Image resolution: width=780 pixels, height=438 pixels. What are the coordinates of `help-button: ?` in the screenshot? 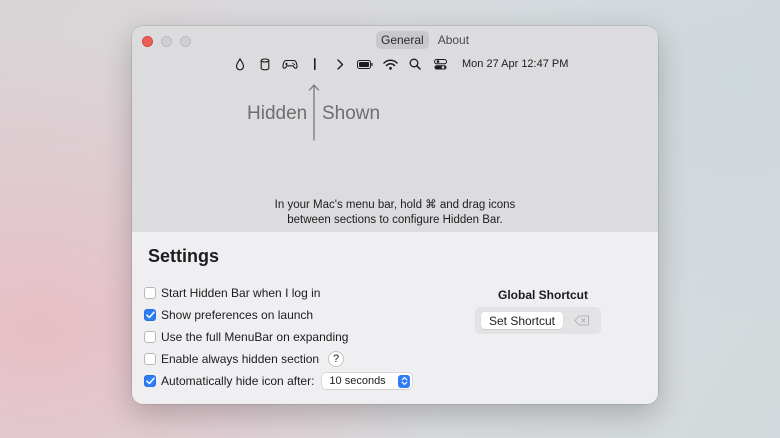 It's located at (336, 359).